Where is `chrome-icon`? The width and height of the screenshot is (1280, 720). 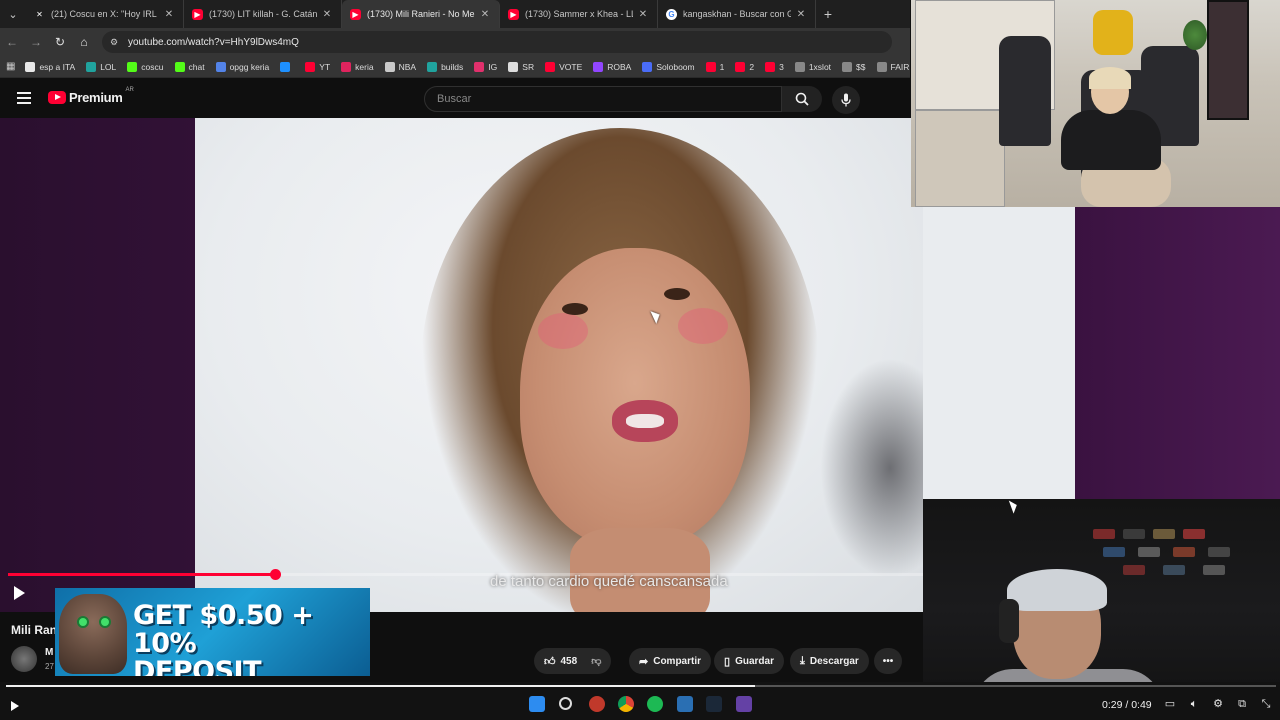
chrome-icon is located at coordinates (626, 704).